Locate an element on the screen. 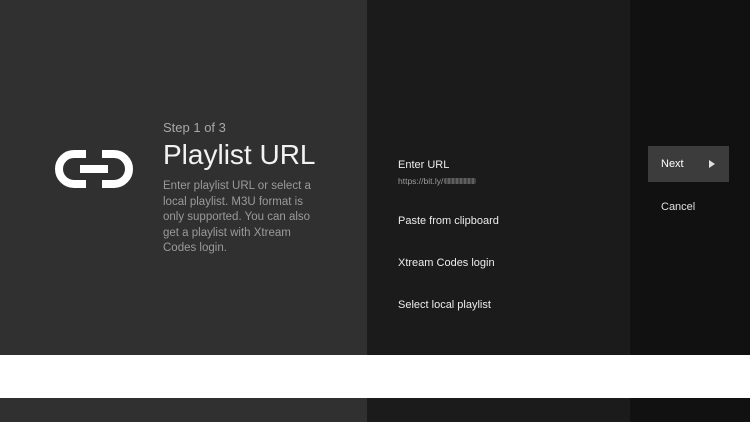 This screenshot has width=750, height=422. next-button: Next is located at coordinates (688, 164).